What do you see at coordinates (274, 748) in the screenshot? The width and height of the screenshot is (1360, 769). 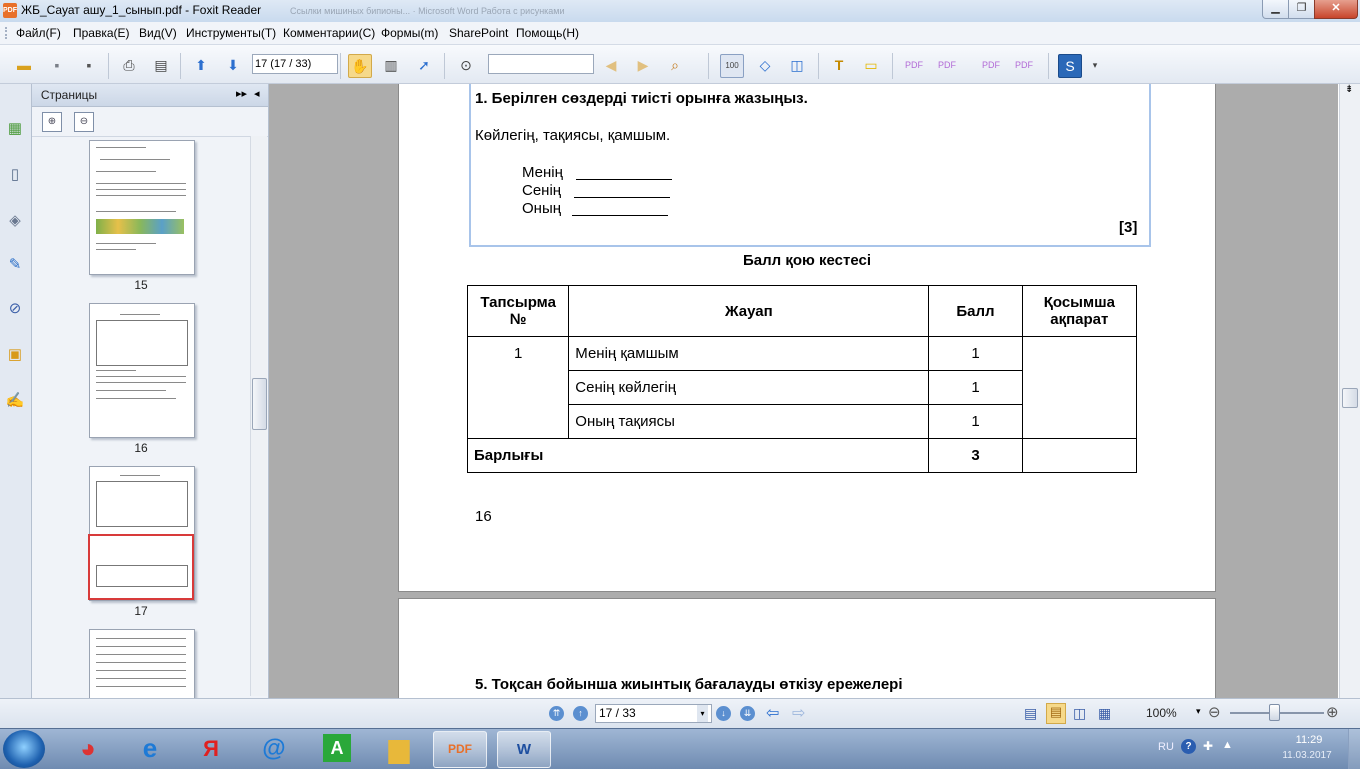 I see `mail-agent-icon: @` at bounding box center [274, 748].